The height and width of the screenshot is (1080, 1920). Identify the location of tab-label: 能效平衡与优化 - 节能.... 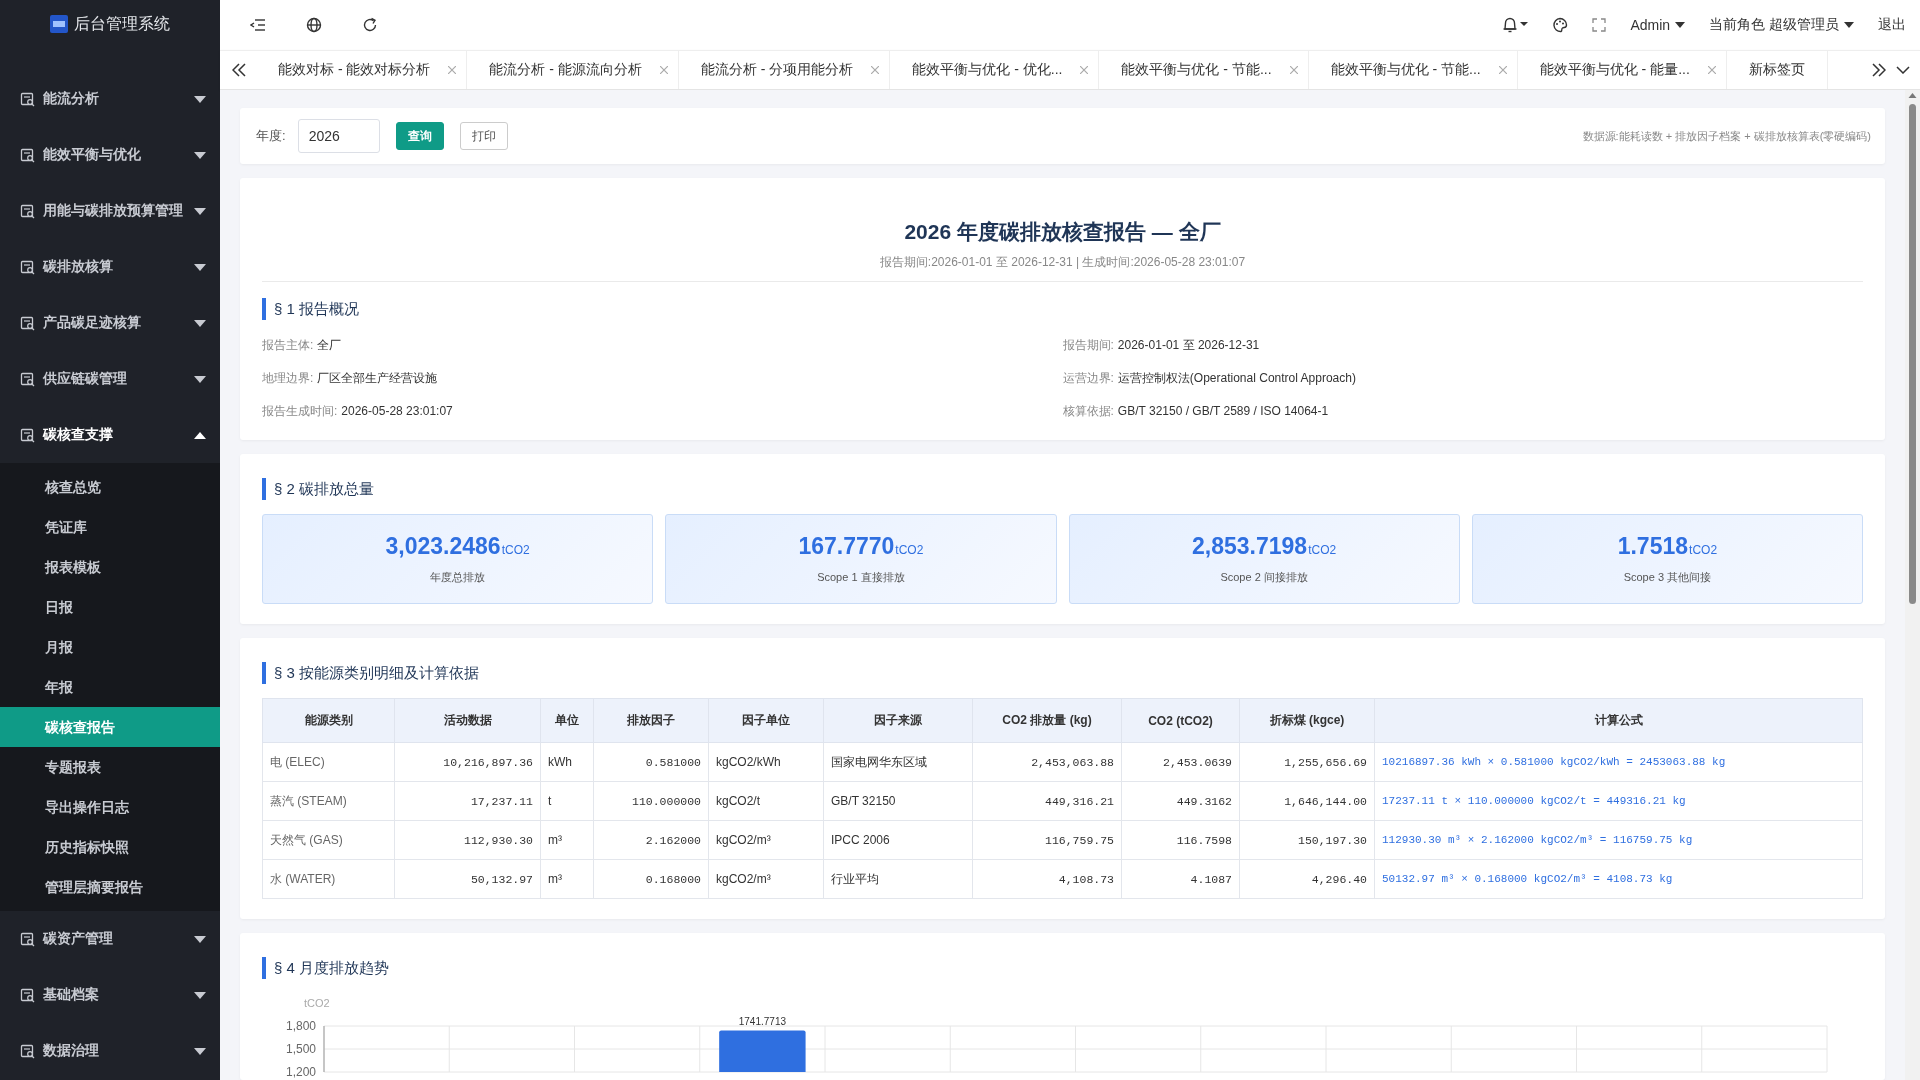
(1405, 70).